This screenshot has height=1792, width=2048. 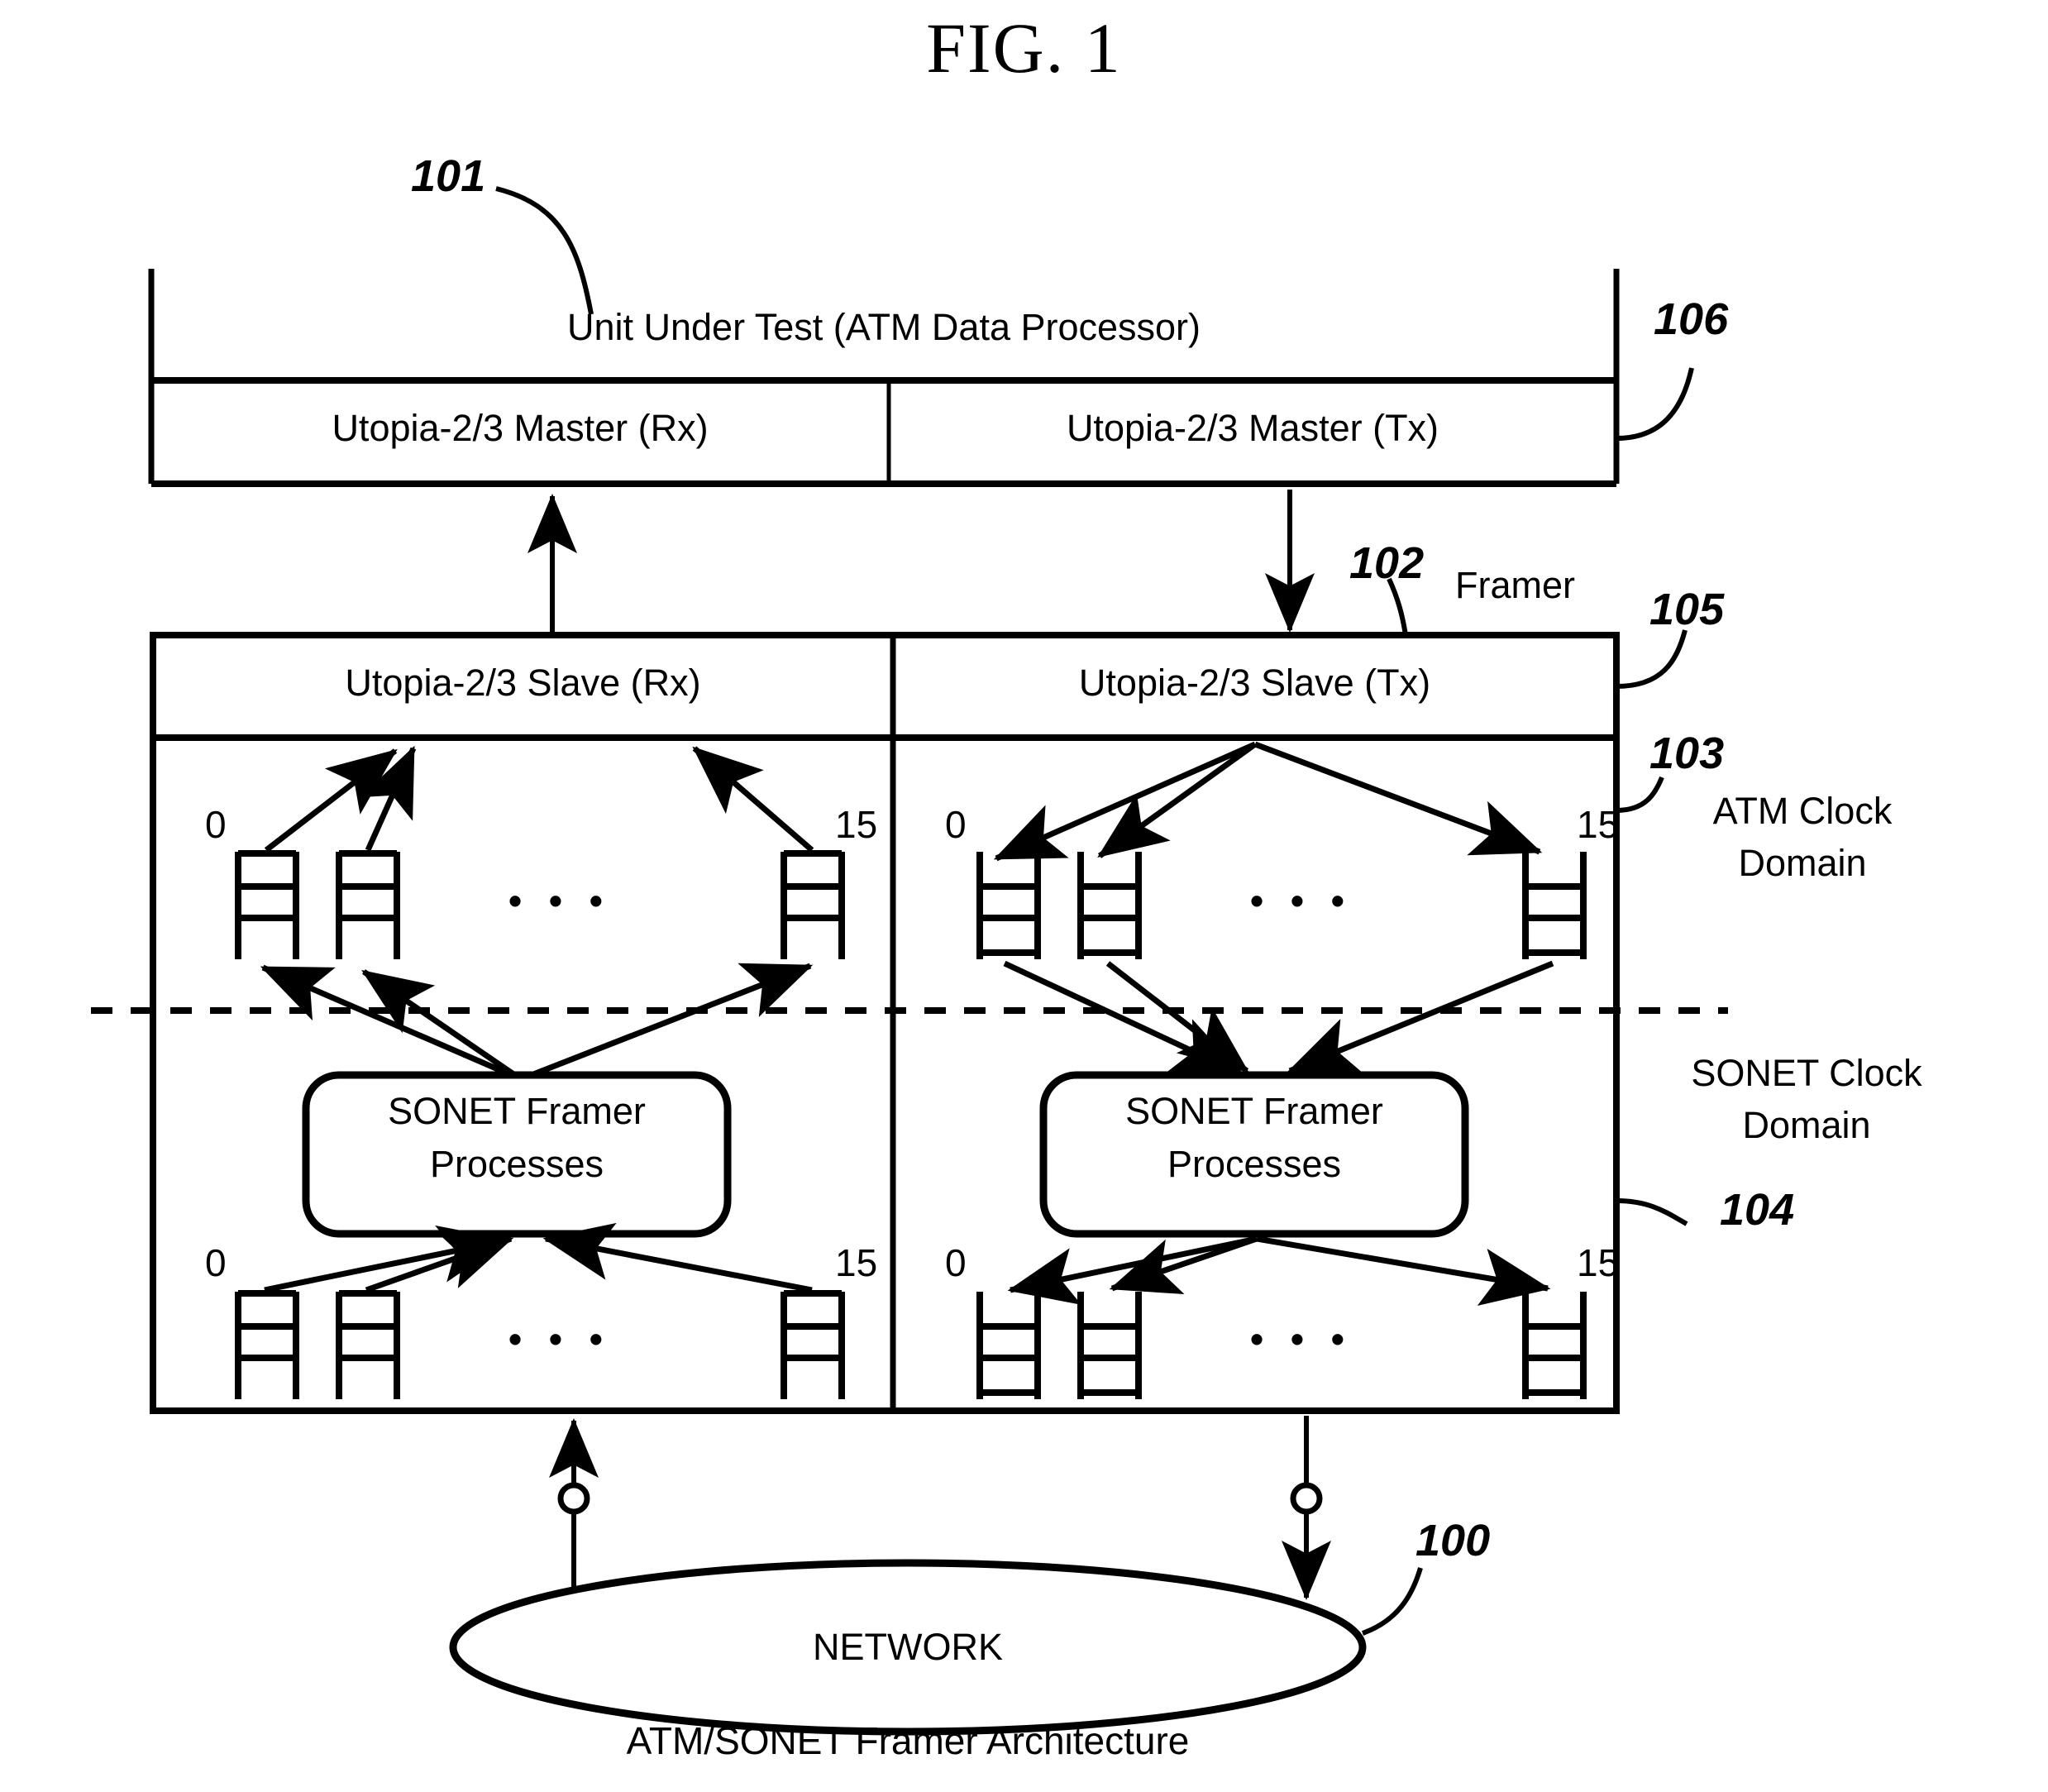 What do you see at coordinates (216, 1262) in the screenshot?
I see `fifo-index-rx-sonet-first: 0` at bounding box center [216, 1262].